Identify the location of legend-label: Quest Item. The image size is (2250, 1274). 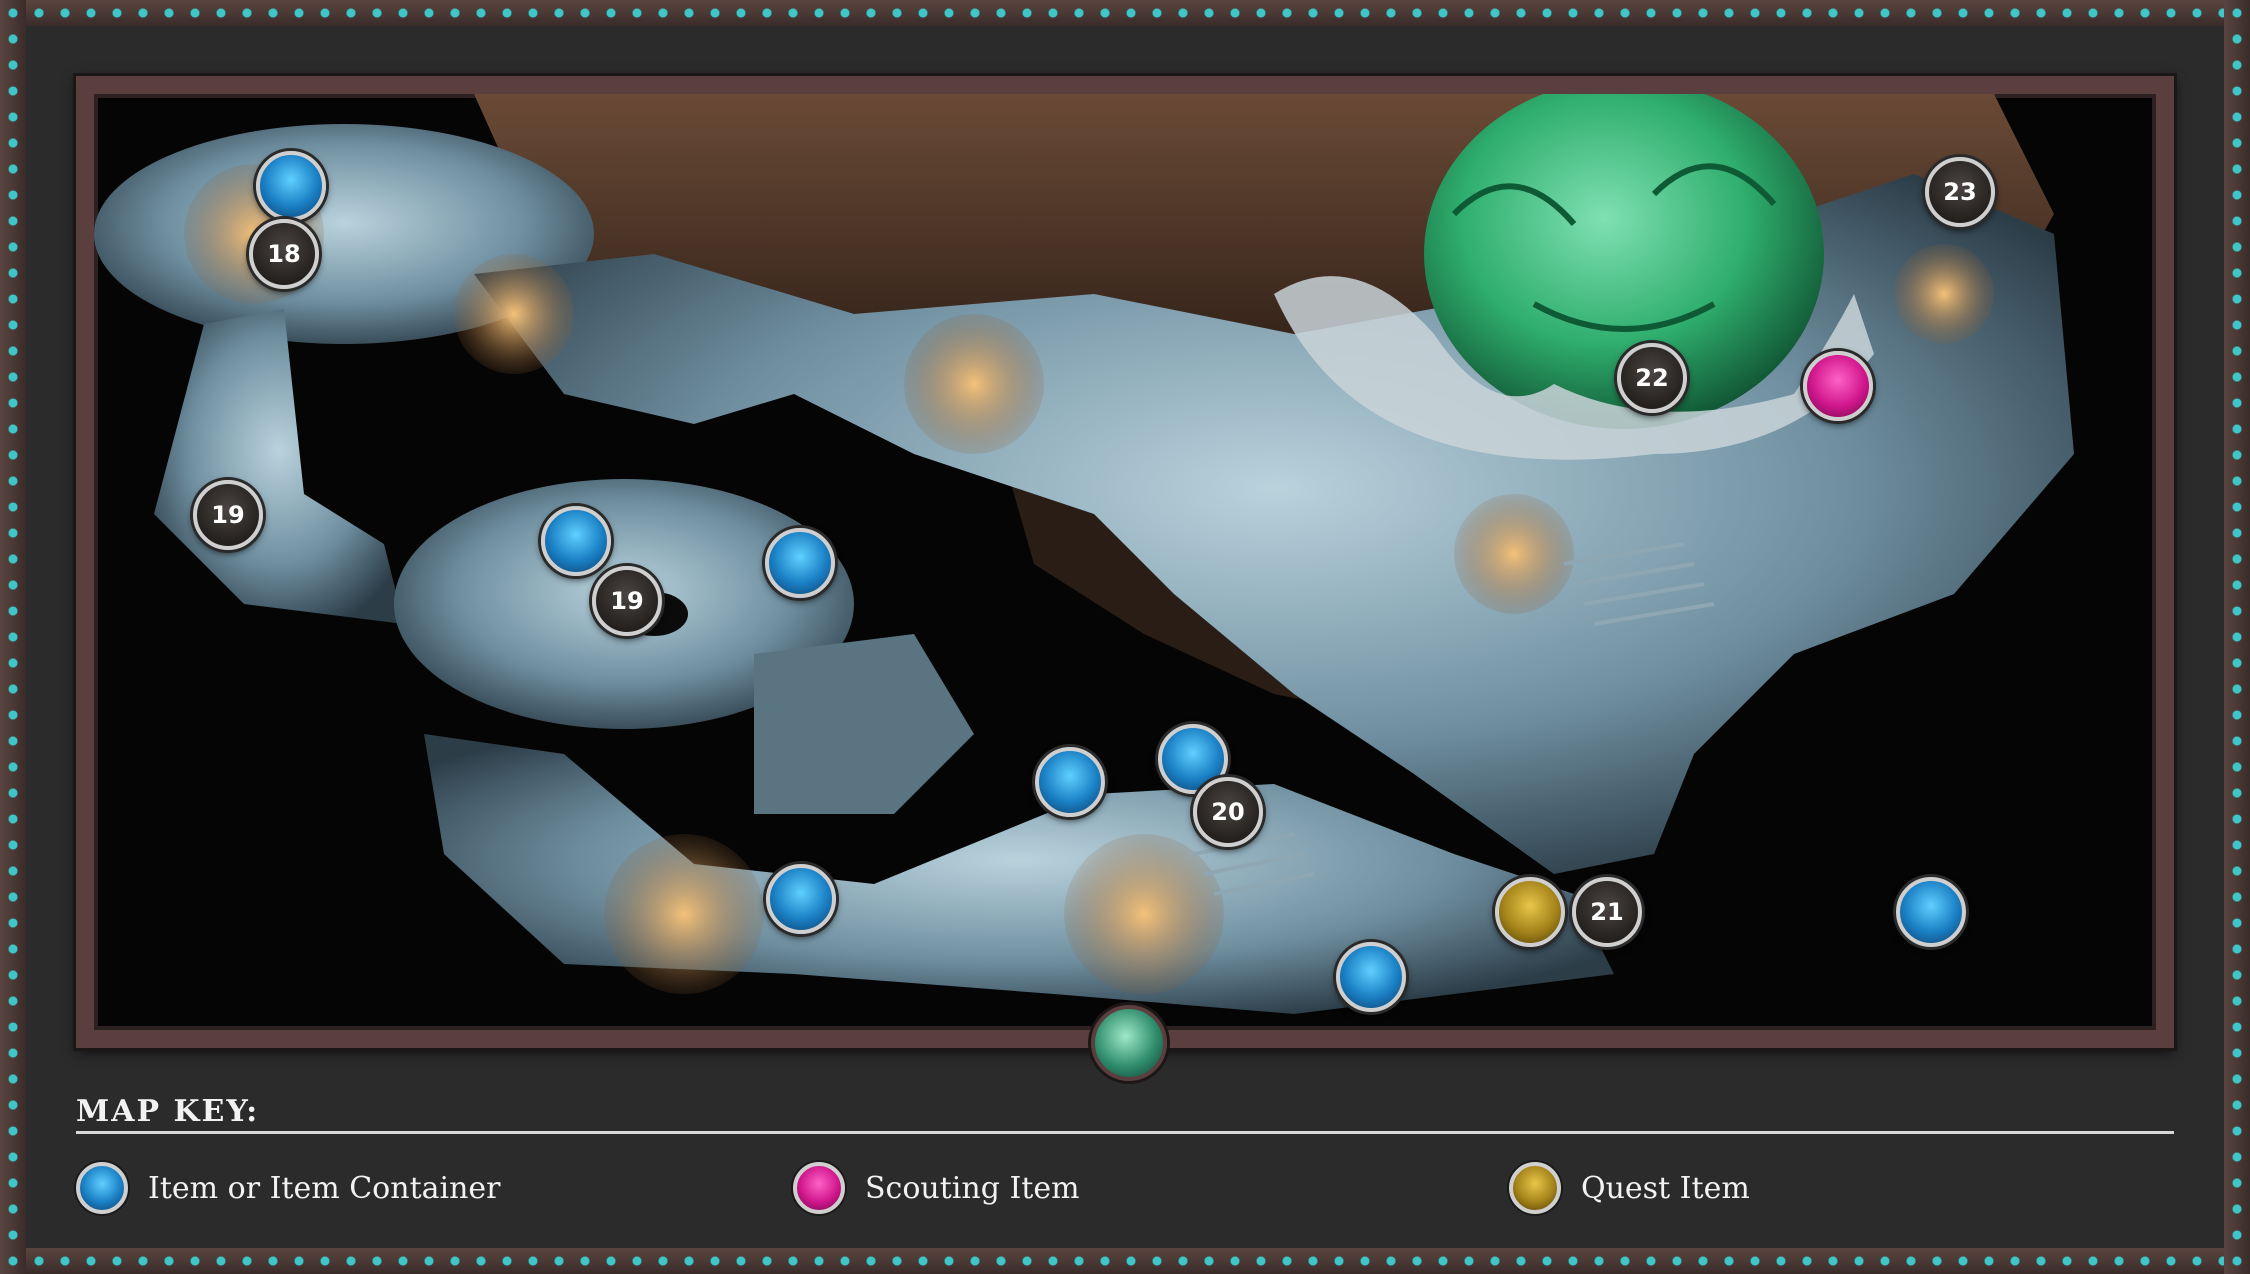
(1665, 1188).